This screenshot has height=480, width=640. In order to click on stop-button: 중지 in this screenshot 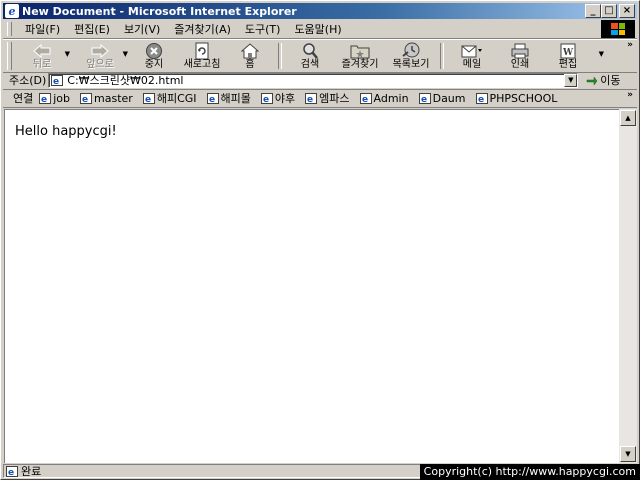, I will do `click(154, 56)`.